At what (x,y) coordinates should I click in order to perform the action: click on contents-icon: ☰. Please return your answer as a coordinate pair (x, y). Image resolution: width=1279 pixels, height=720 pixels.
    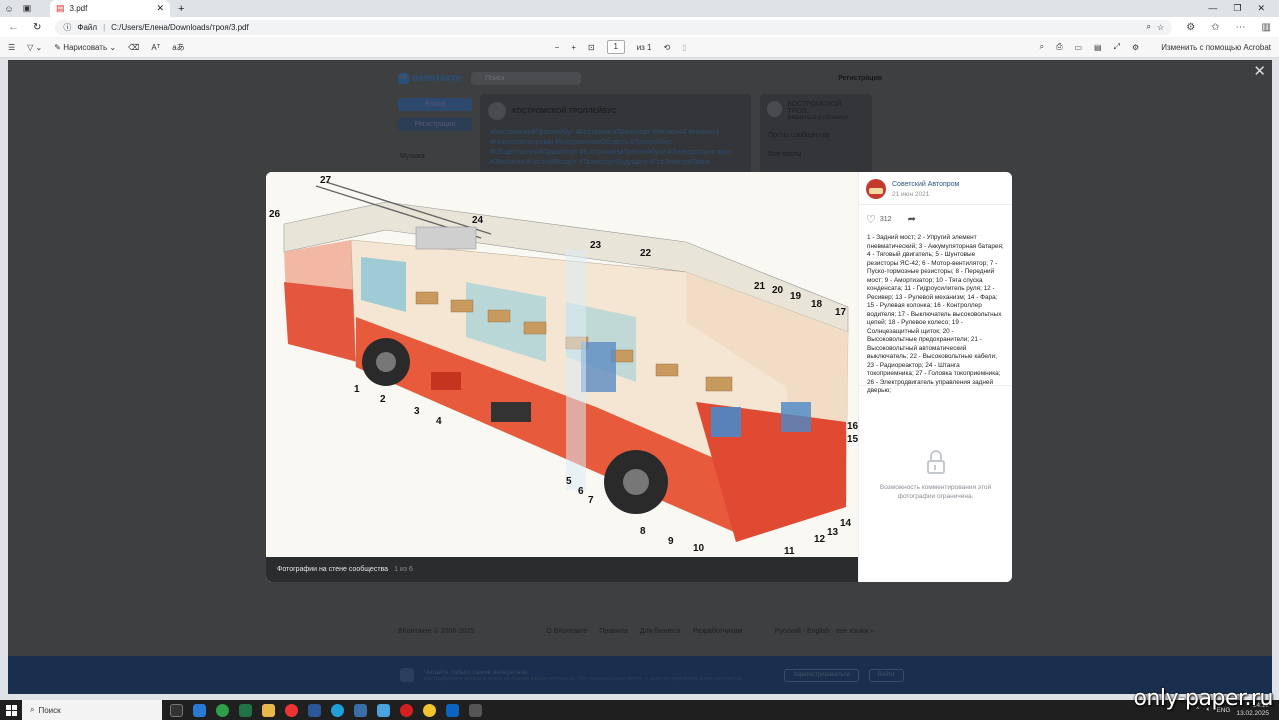
    Looking at the image, I should click on (11, 47).